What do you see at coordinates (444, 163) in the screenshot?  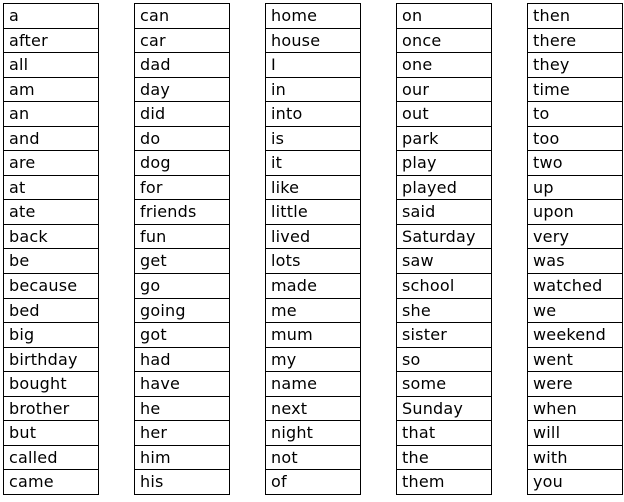 I see `word-cell: play` at bounding box center [444, 163].